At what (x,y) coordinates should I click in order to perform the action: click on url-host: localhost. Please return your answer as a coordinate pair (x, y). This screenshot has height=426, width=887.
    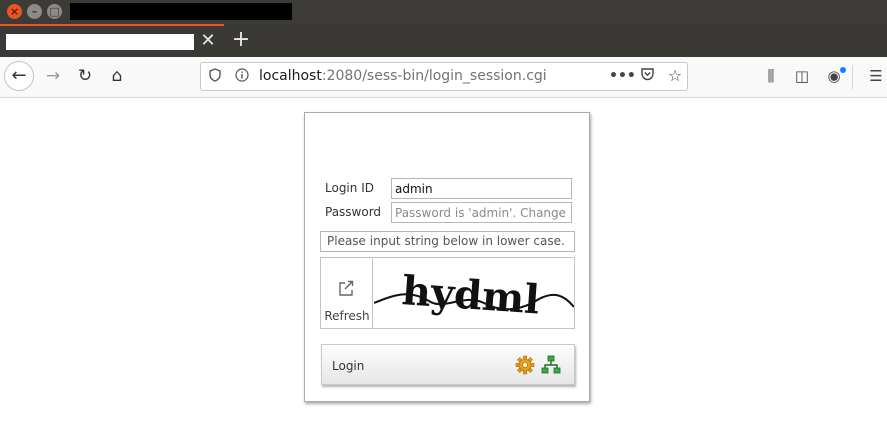
    Looking at the image, I should click on (290, 76).